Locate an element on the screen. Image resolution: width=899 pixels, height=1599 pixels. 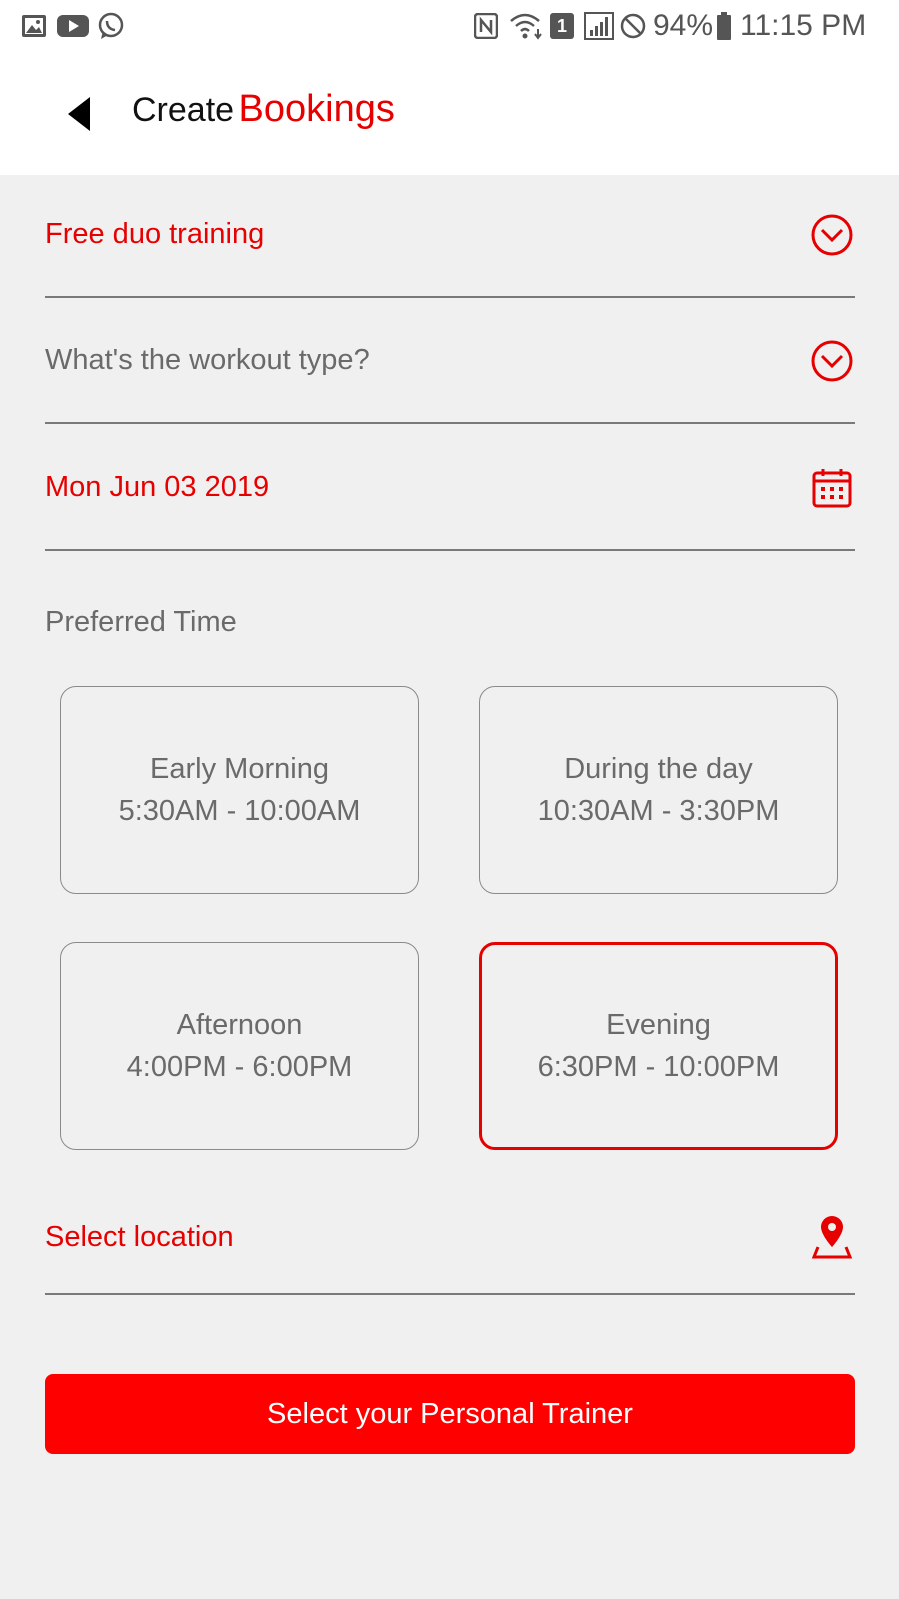
time-option-name: Evening is located at coordinates (658, 1025).